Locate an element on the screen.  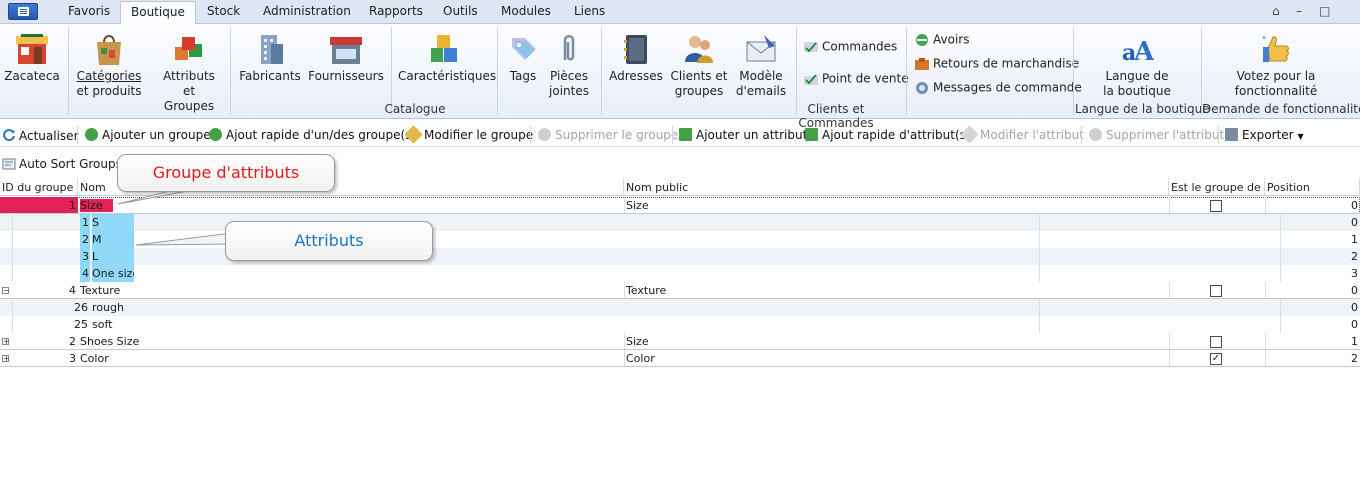
callout-attributs: Attributs is located at coordinates (329, 241).